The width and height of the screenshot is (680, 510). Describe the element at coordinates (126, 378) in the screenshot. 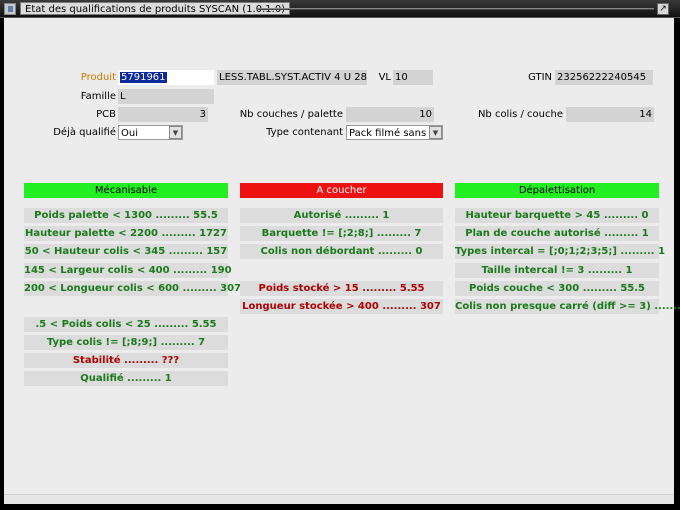

I see `criterion-qualifie: Qualifié ......... 1` at that location.